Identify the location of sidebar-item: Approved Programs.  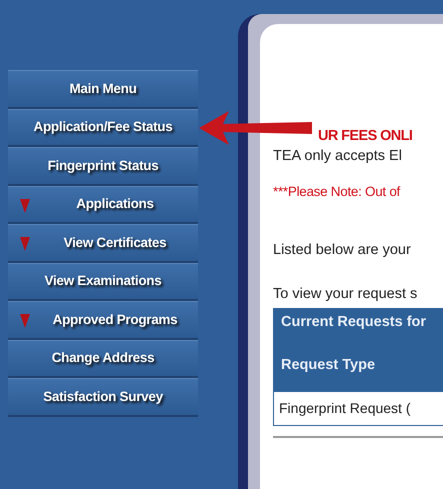
(103, 320).